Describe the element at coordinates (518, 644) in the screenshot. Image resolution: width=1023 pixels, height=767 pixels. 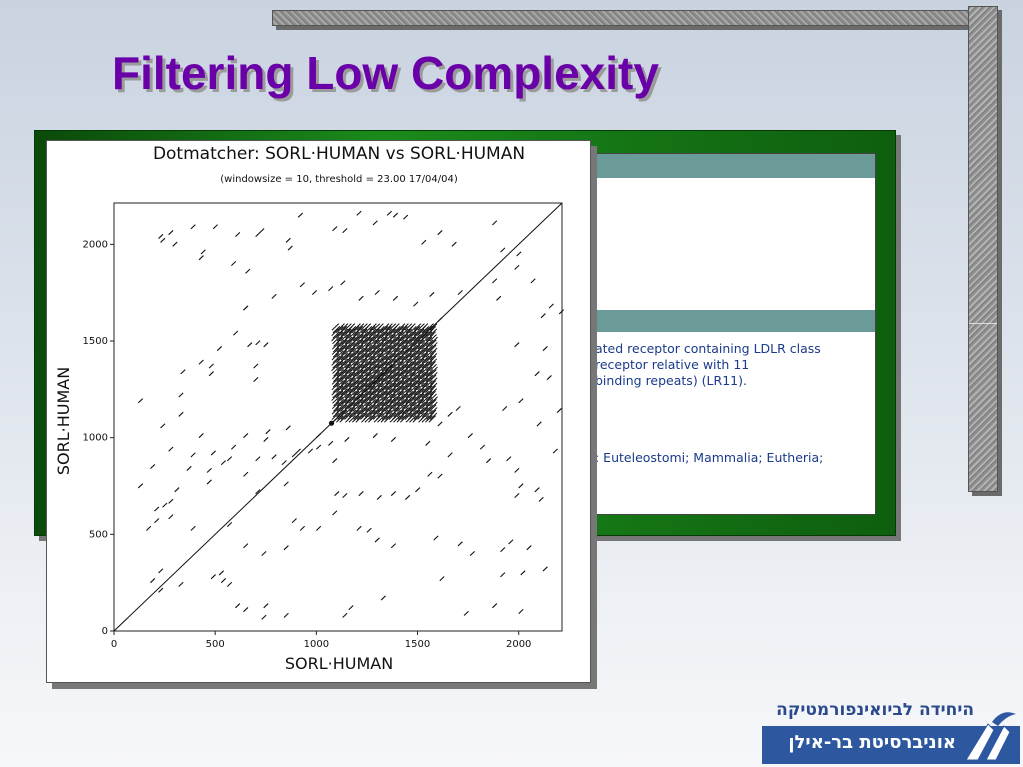
I see `x-tick-label: 2000` at that location.